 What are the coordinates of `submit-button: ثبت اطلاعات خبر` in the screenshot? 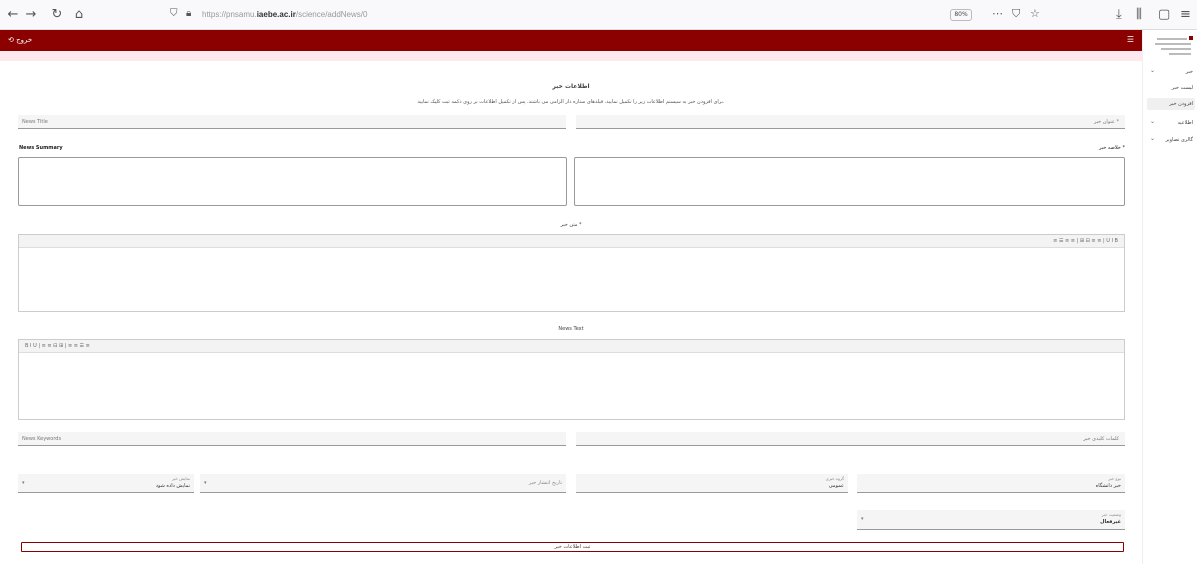 It's located at (572, 547).